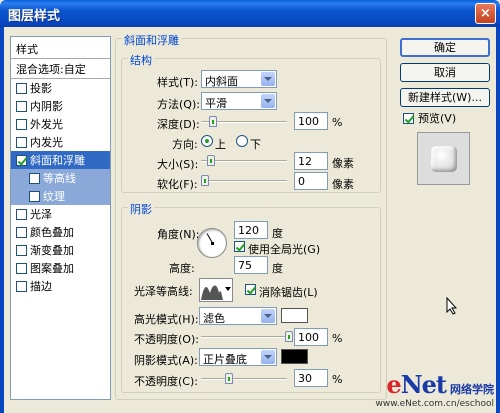  Describe the element at coordinates (60, 88) in the screenshot. I see `style-item-drop-shadow: 投影` at that location.